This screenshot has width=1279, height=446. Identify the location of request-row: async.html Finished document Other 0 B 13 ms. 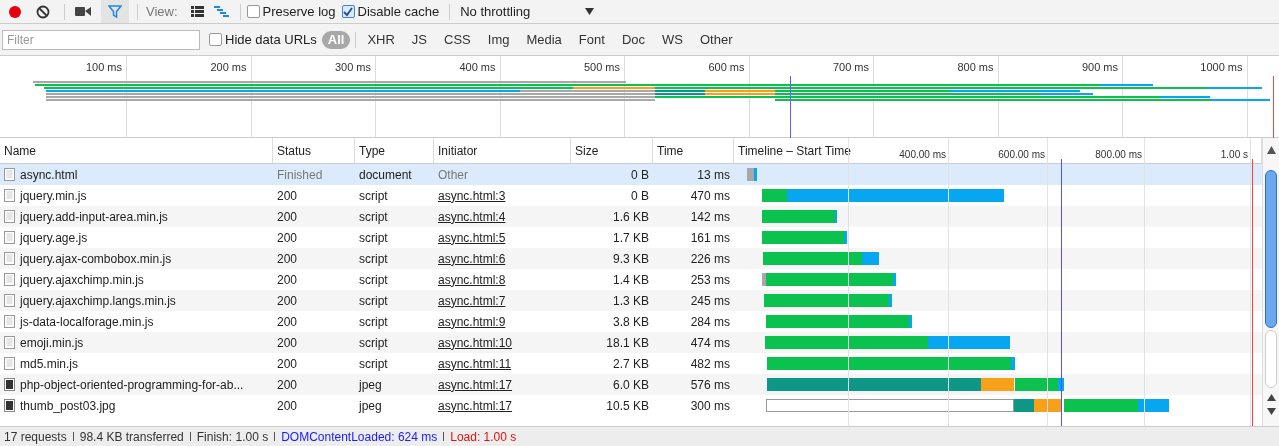
(631, 174).